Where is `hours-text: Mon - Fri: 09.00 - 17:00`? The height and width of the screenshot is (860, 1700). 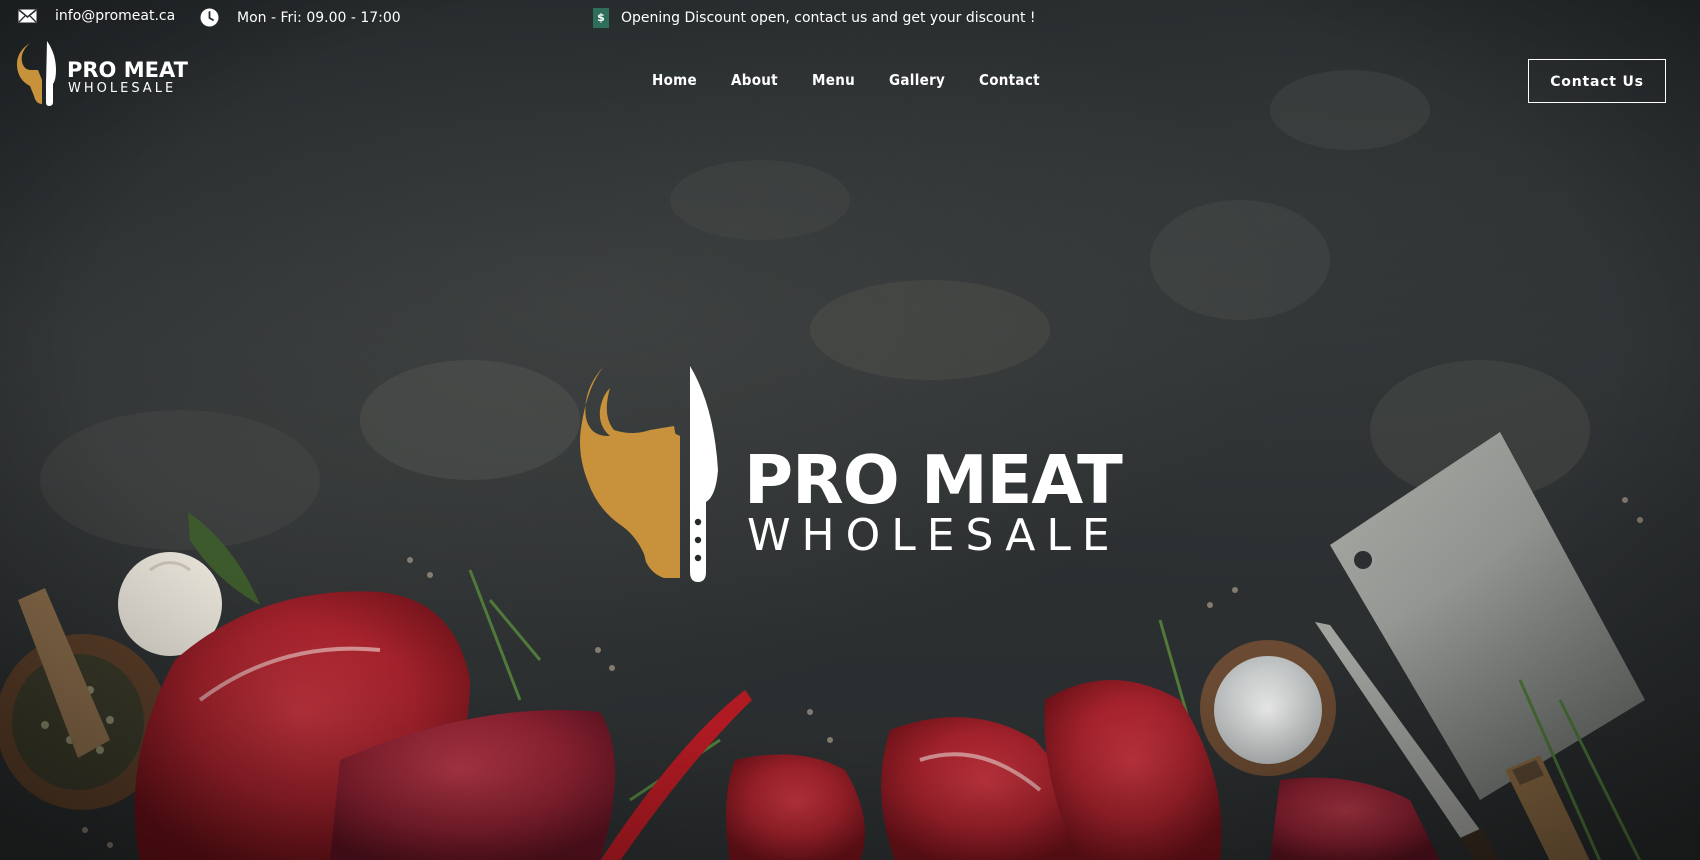 hours-text: Mon - Fri: 09.00 - 17:00 is located at coordinates (319, 17).